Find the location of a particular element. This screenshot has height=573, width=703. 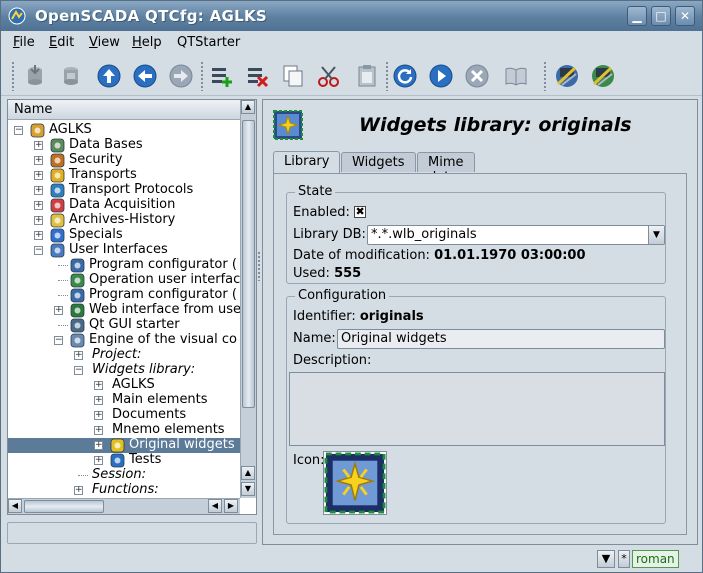

tree-horizontal-scroll-thumb is located at coordinates (64, 506).